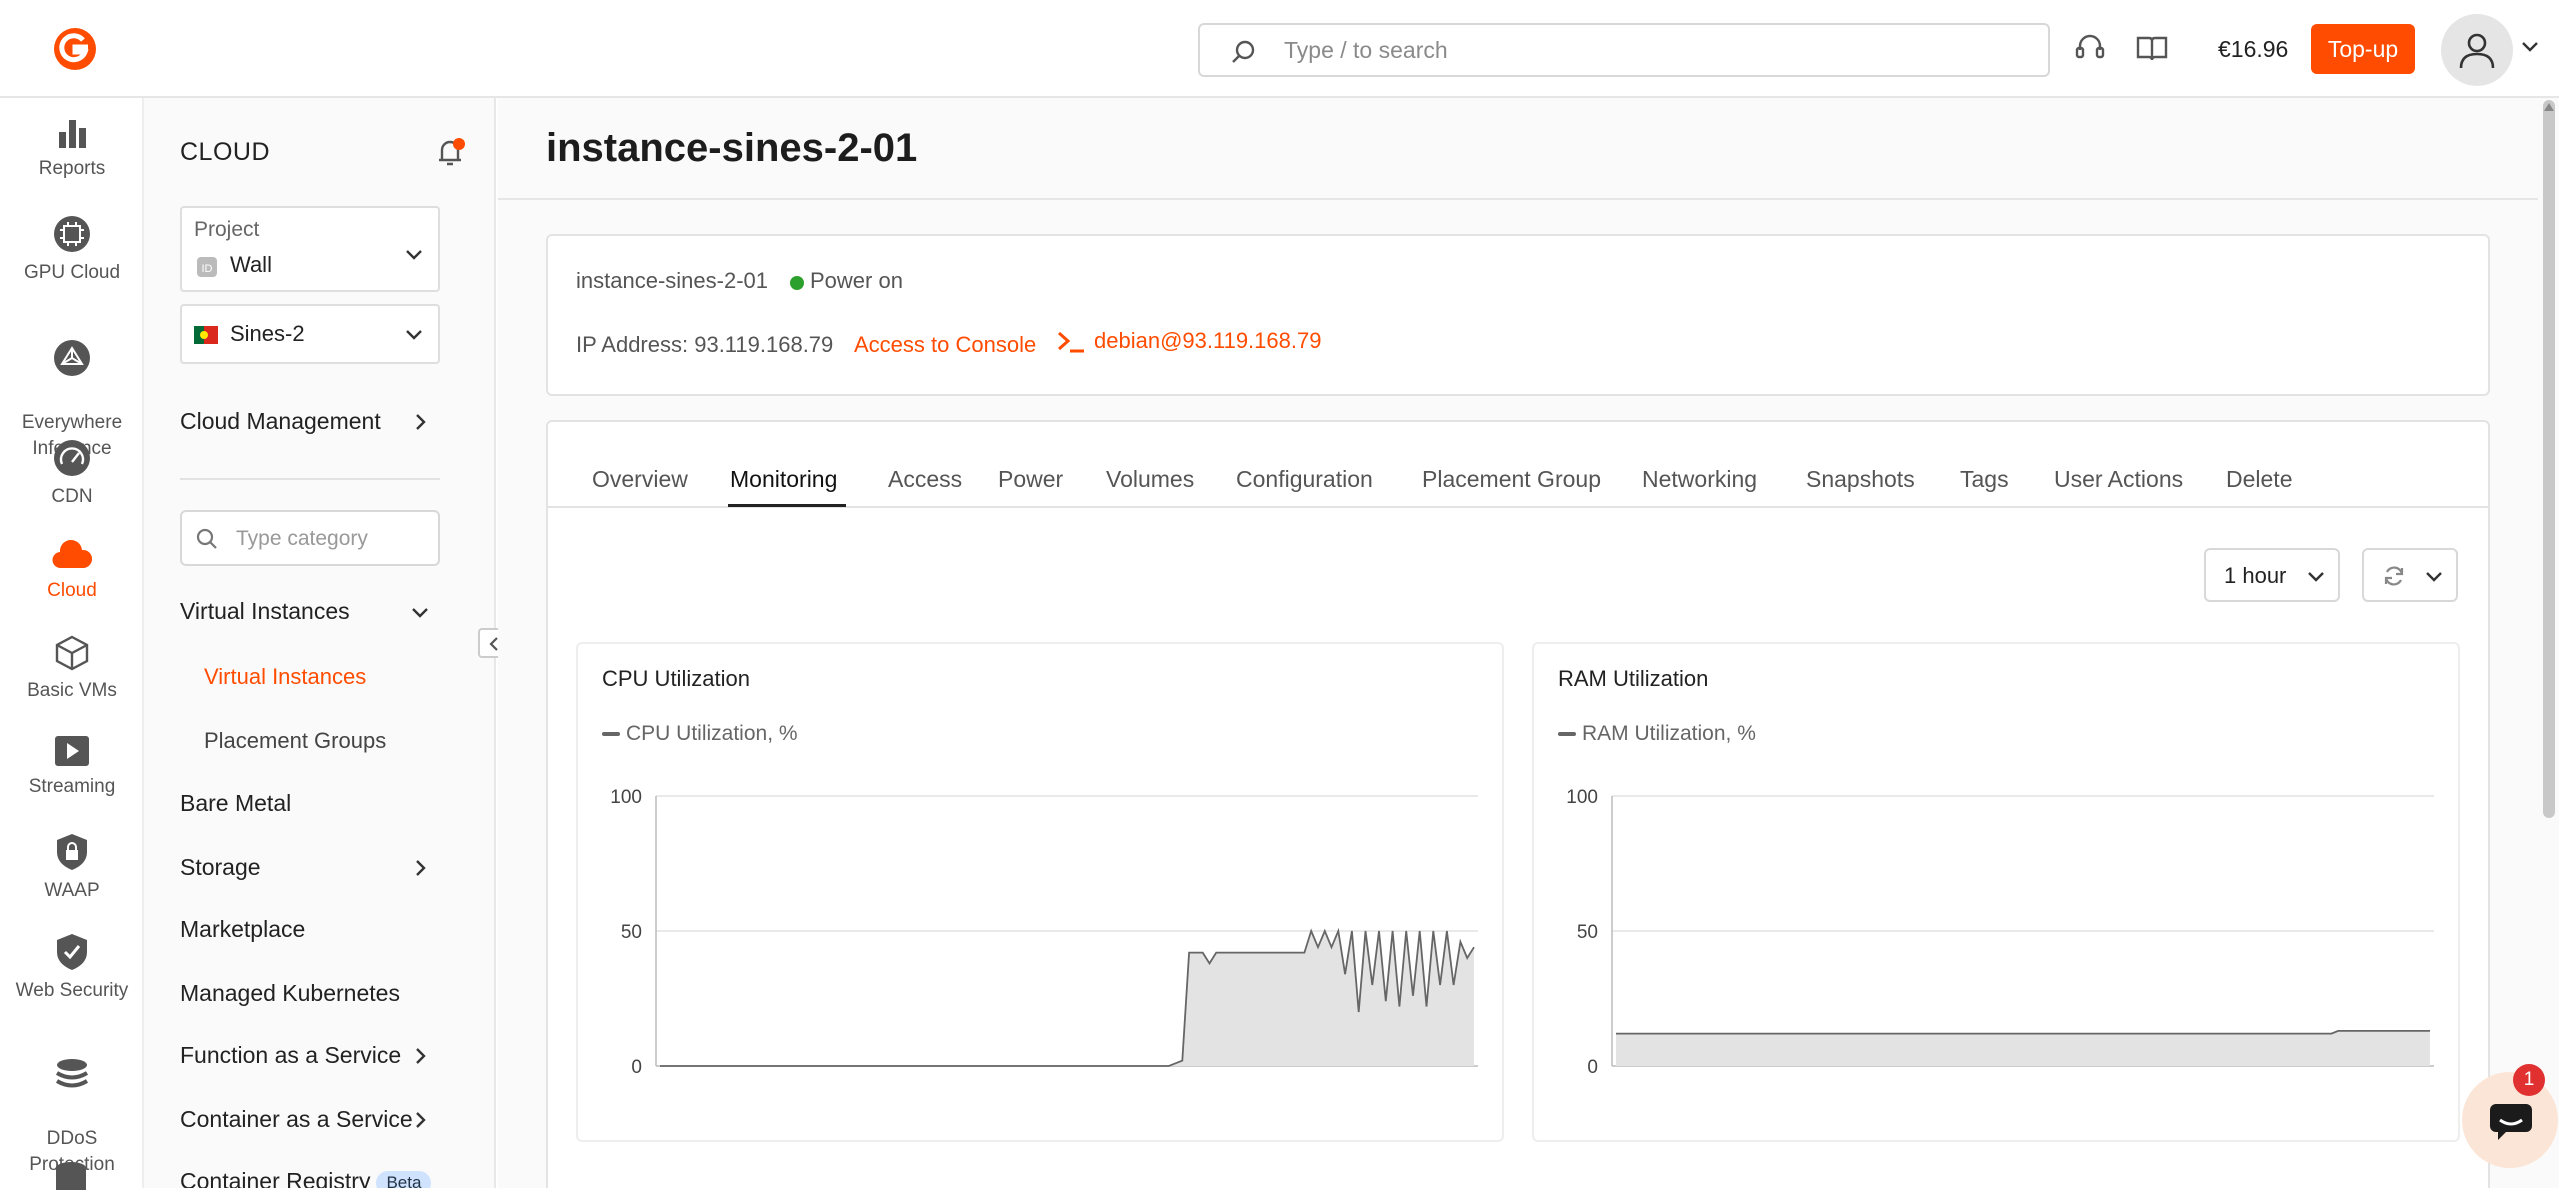  I want to click on chat-icon, so click(2511, 1122).